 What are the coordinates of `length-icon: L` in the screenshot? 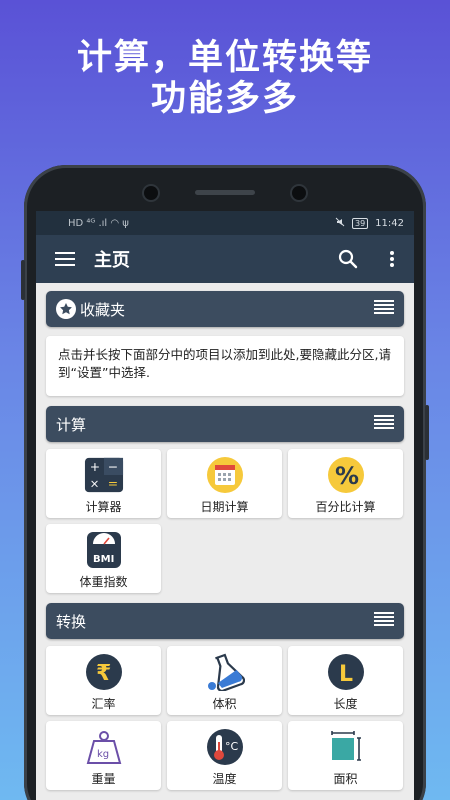 It's located at (346, 672).